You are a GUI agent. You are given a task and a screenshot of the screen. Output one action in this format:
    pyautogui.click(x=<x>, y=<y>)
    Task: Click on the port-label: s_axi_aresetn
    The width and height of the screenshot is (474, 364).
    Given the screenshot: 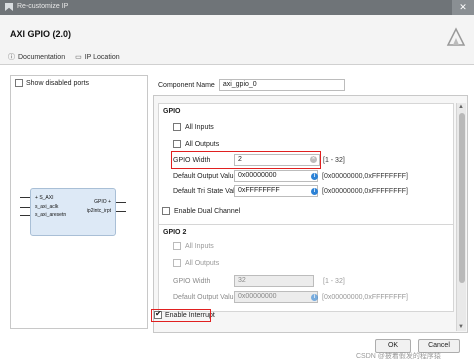 What is the action you would take?
    pyautogui.click(x=51, y=215)
    